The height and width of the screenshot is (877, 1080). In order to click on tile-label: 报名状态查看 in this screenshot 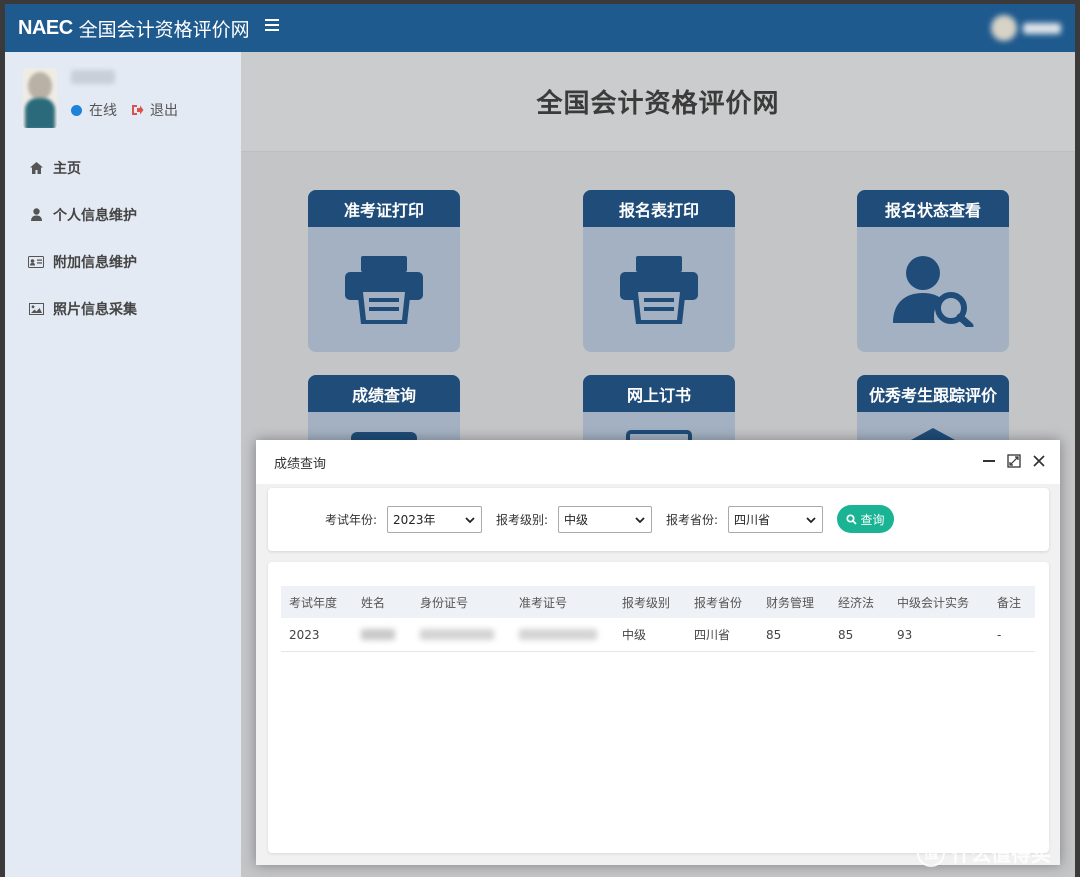, I will do `click(933, 208)`.